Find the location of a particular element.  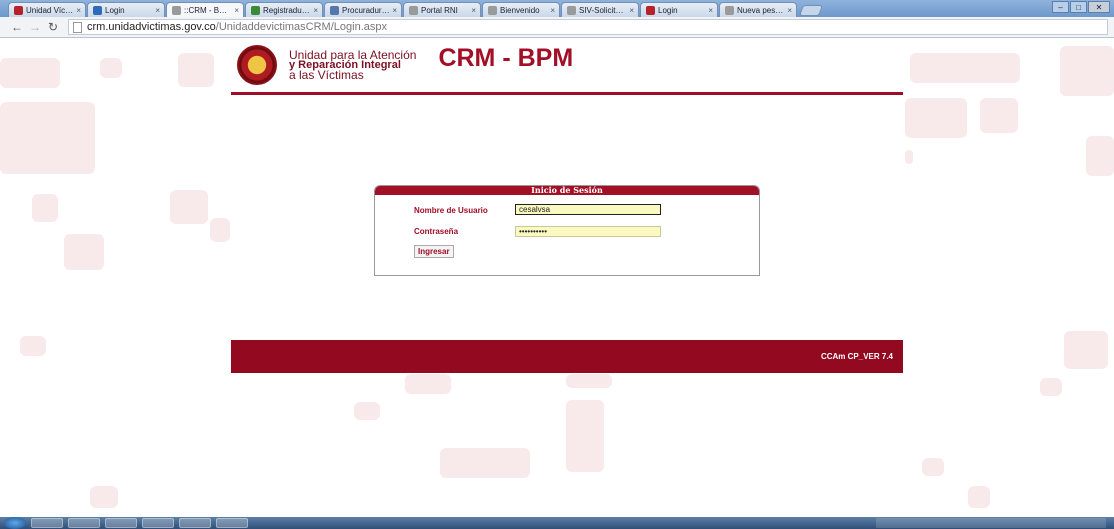

tab-title: Bienvenido is located at coordinates (520, 10).